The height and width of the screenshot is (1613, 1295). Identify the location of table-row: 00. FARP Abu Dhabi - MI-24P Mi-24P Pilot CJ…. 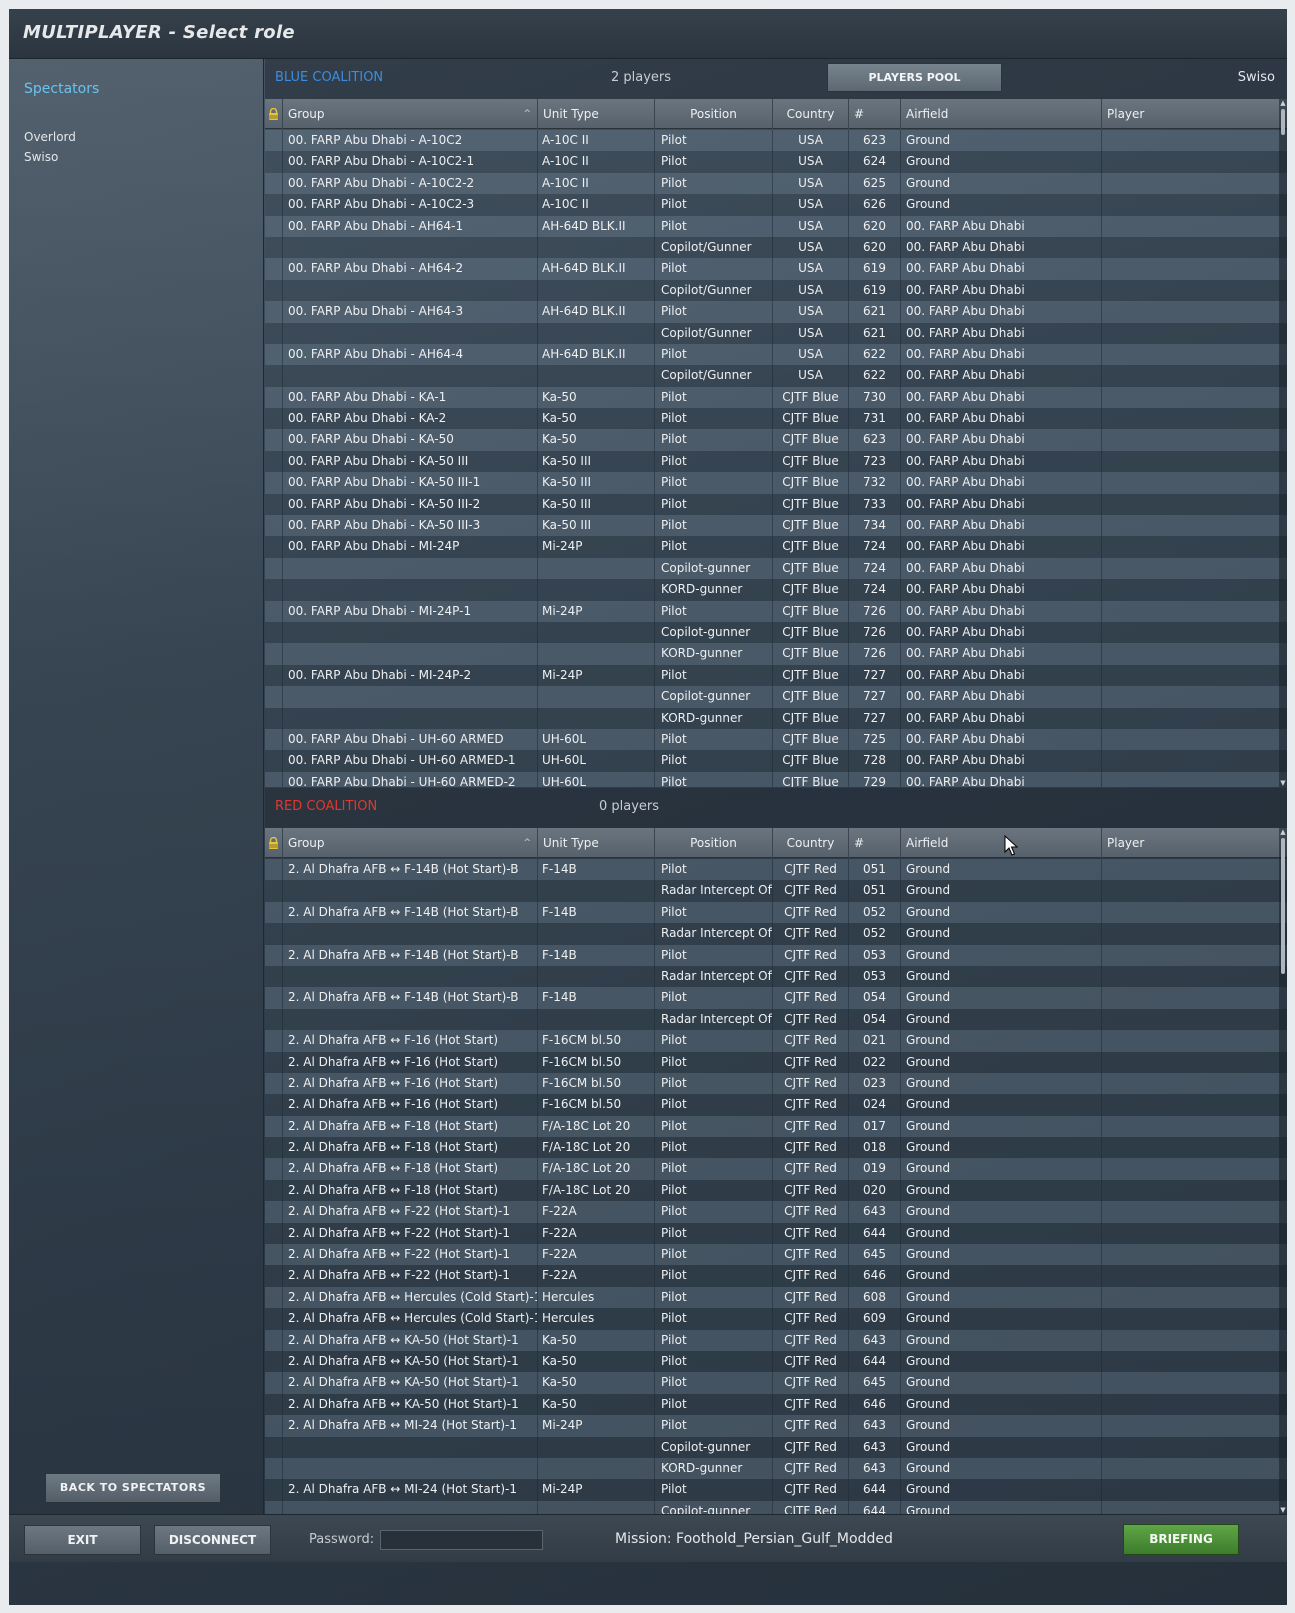
(776, 547).